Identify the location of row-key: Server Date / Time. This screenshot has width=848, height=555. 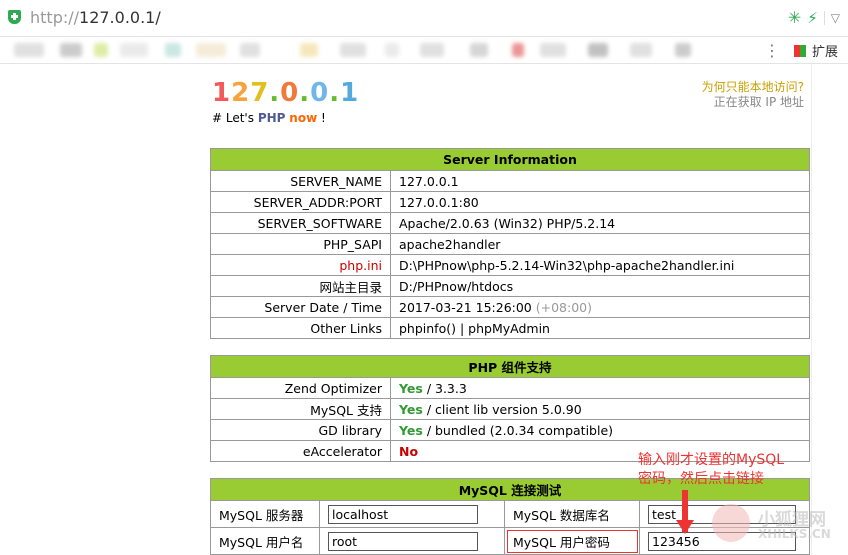
(300, 307).